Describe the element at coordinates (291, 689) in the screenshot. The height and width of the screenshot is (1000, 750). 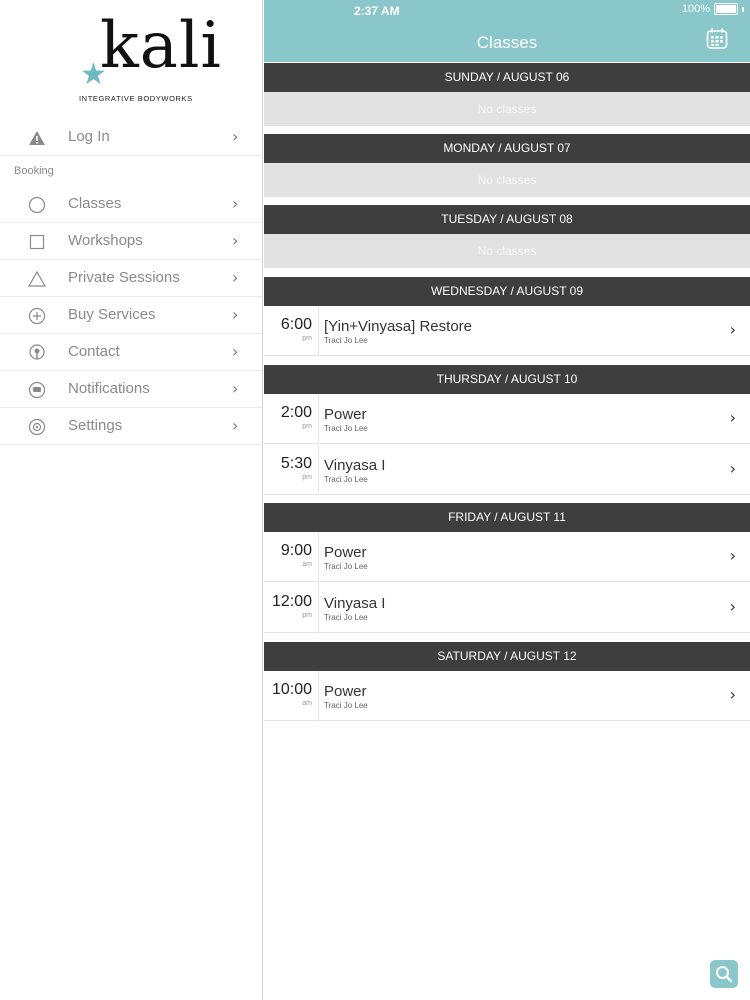
I see `class-time: 10:00` at that location.